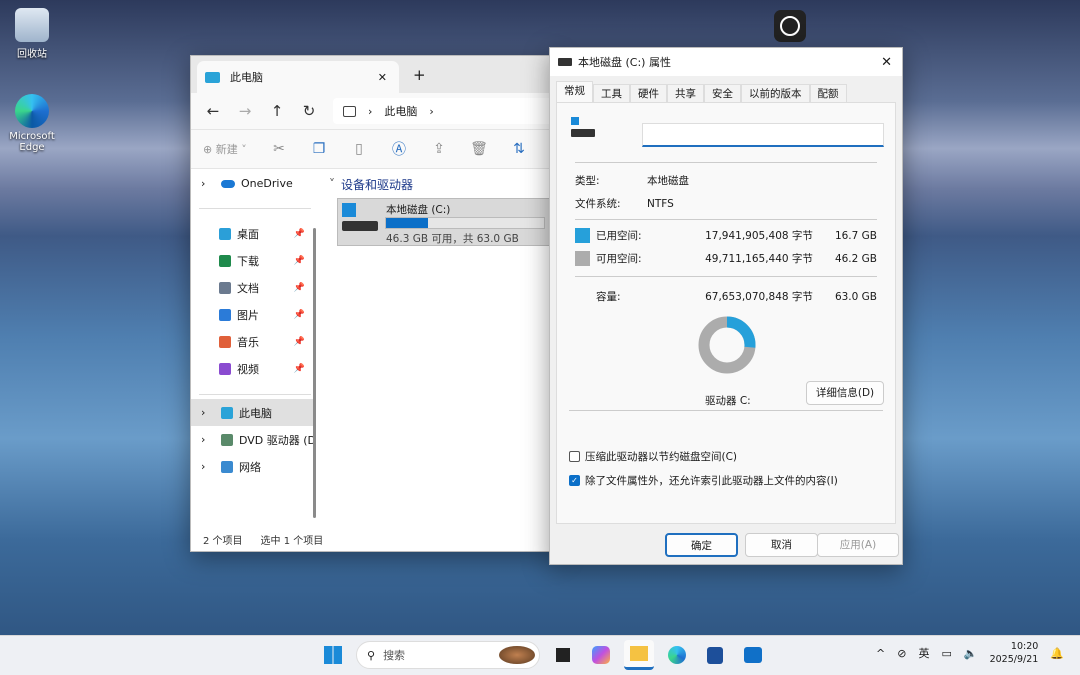  What do you see at coordinates (611, 93) in the screenshot?
I see `properties-tab: 工具` at bounding box center [611, 93].